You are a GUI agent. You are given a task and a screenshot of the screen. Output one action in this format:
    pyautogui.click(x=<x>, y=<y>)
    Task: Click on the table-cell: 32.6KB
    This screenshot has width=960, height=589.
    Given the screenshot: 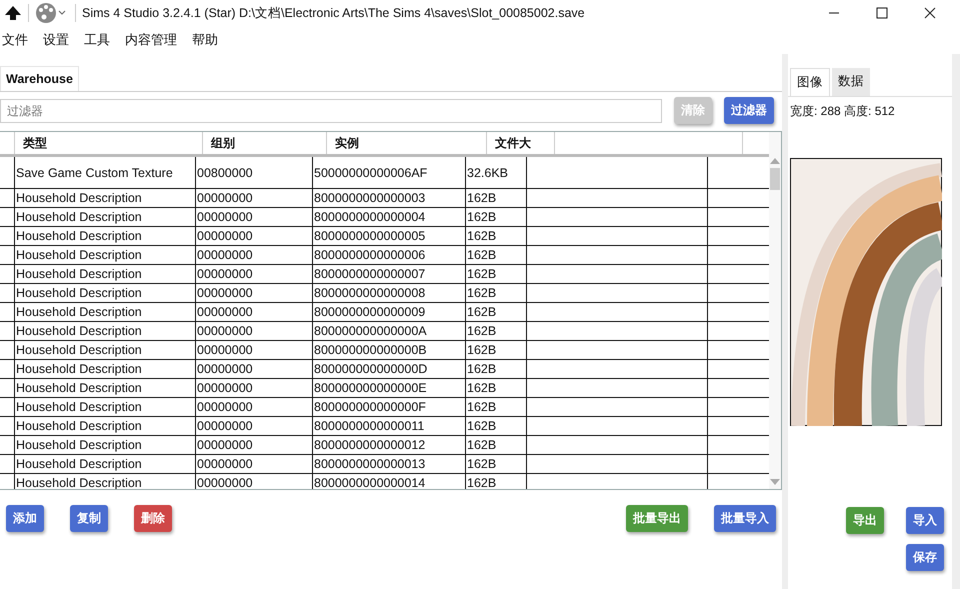 What is the action you would take?
    pyautogui.click(x=496, y=172)
    